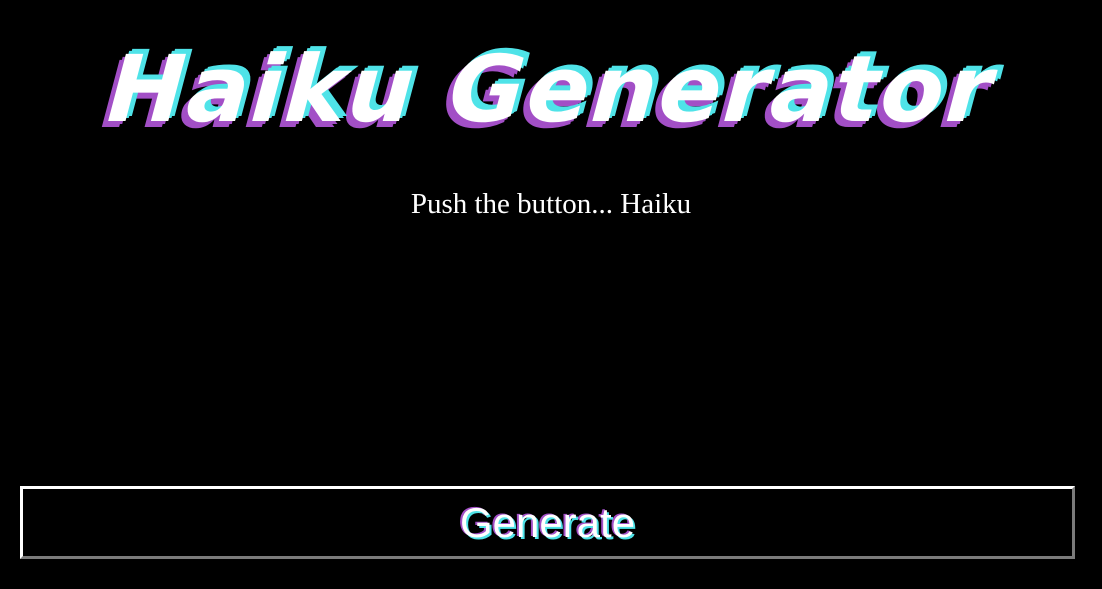  I want to click on generate-button: Generate, so click(547, 522).